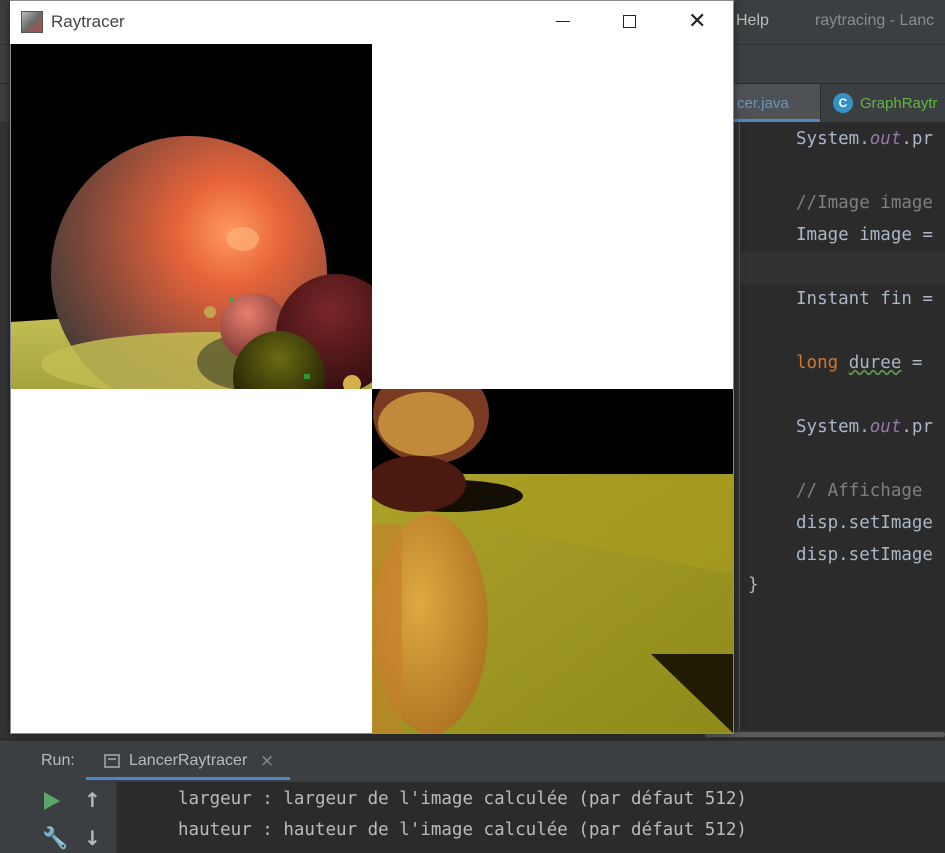 This screenshot has height=853, width=945. What do you see at coordinates (88, 21) in the screenshot?
I see `window-title: Raytracer` at bounding box center [88, 21].